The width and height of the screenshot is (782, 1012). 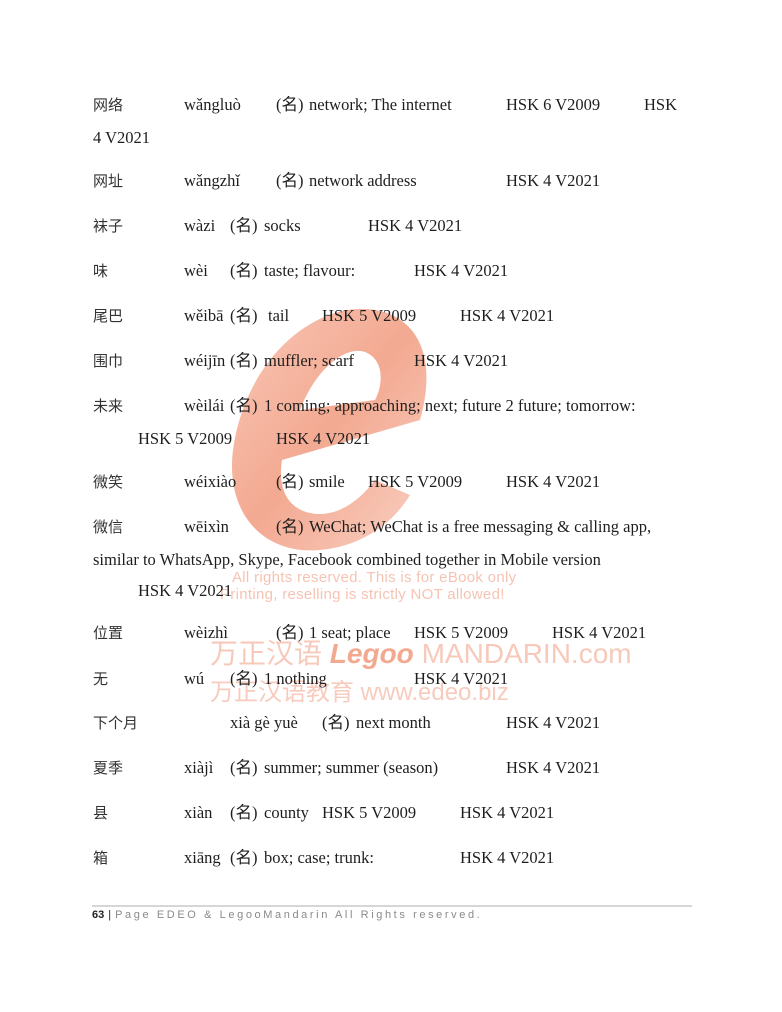 What do you see at coordinates (108, 316) in the screenshot?
I see `entry-hanzi: 尾巴` at bounding box center [108, 316].